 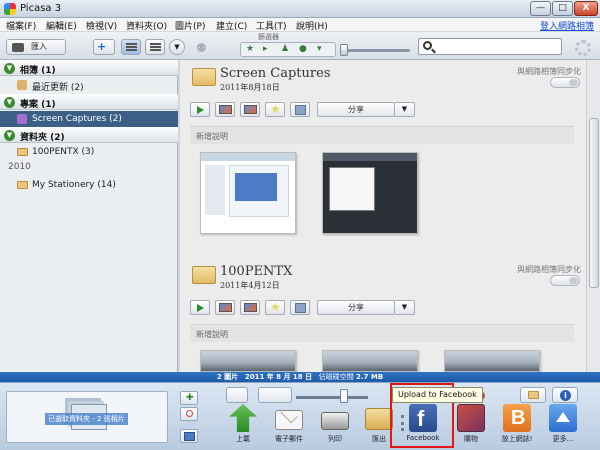 I want to click on grid-view-icon, so click(x=131, y=47).